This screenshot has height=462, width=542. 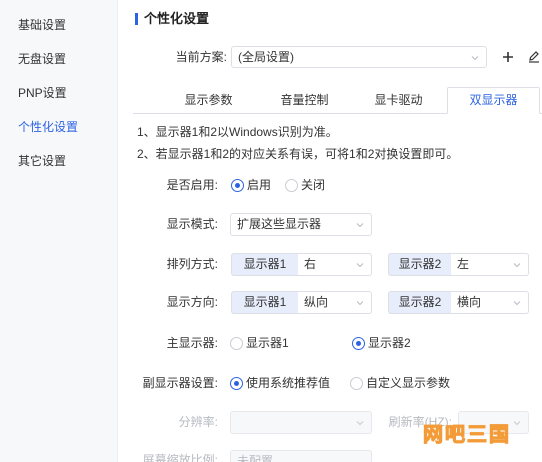 I want to click on radio-label: 显示器2, so click(x=389, y=343).